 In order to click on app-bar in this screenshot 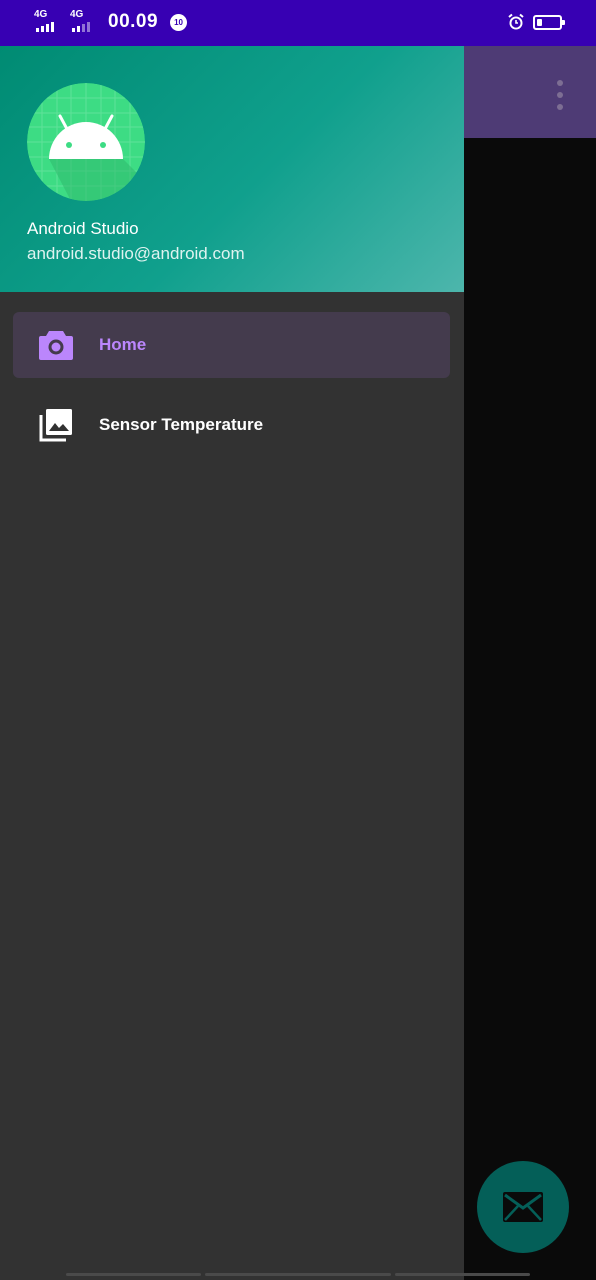, I will do `click(530, 92)`.